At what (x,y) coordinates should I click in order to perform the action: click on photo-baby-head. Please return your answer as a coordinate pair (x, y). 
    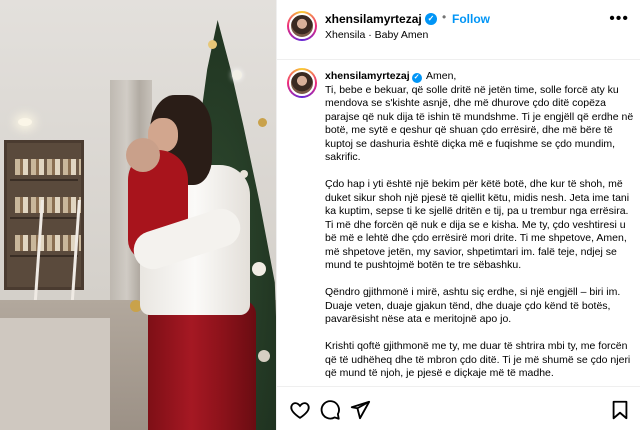
    Looking at the image, I should click on (143, 155).